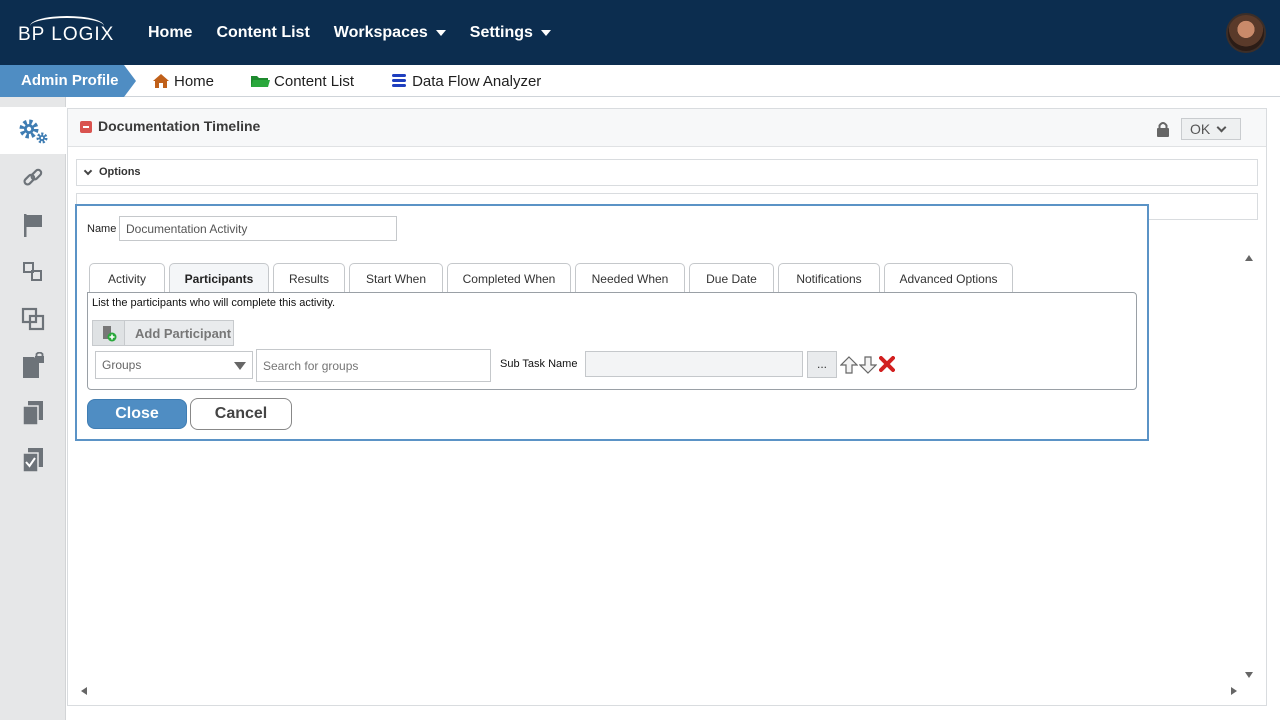 Image resolution: width=1280 pixels, height=720 pixels. I want to click on hierarchy-icon, so click(32, 271).